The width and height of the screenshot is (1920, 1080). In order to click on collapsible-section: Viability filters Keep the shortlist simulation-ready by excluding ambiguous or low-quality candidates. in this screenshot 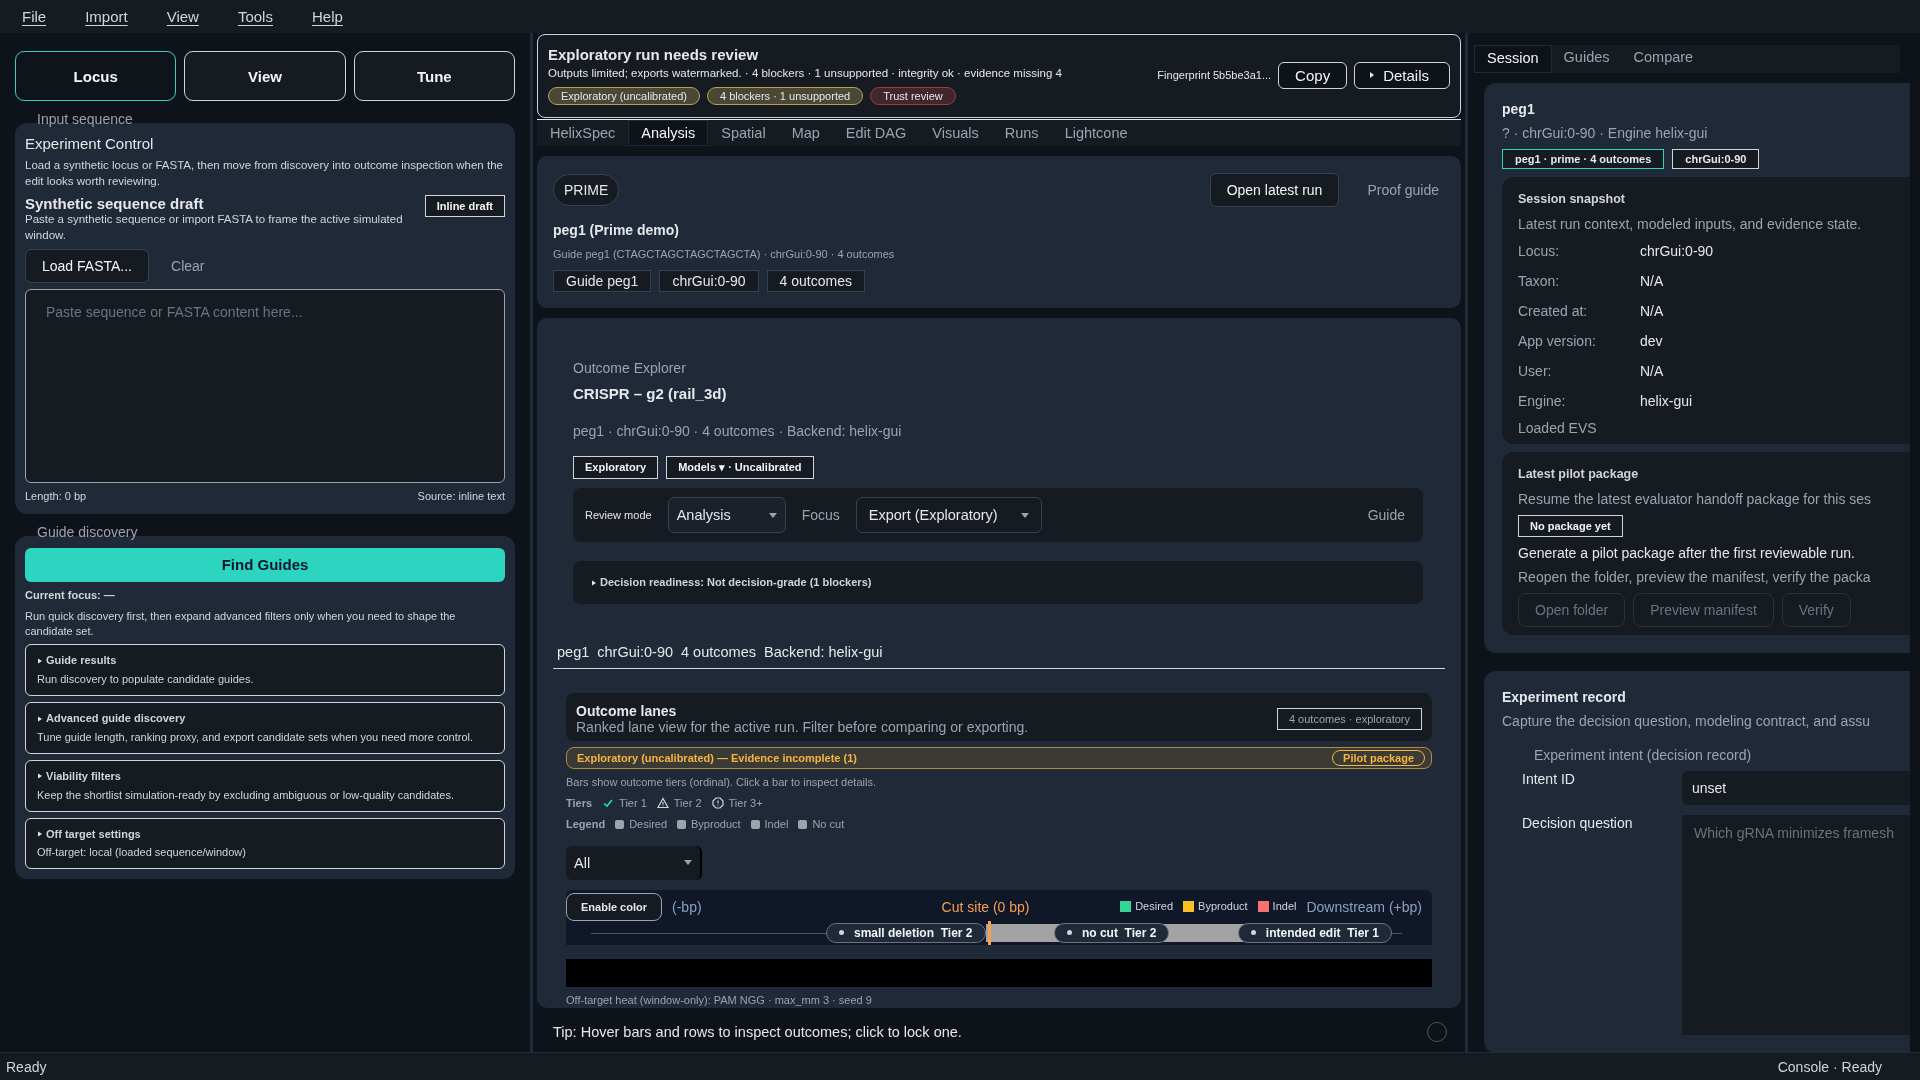, I will do `click(265, 785)`.